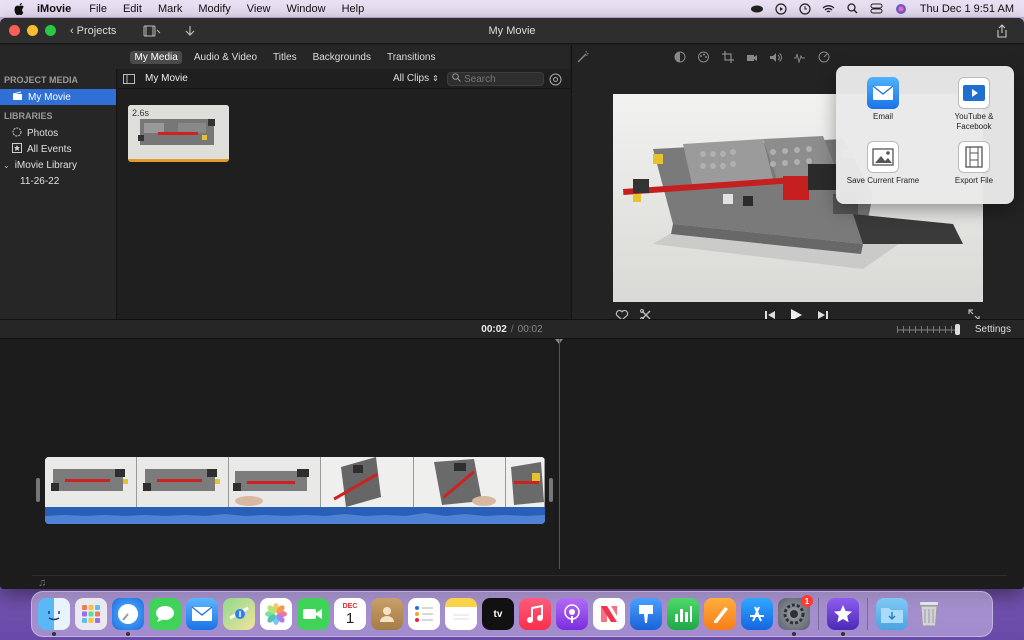 This screenshot has height=640, width=1024. I want to click on numbers-bars-icon, so click(683, 614).